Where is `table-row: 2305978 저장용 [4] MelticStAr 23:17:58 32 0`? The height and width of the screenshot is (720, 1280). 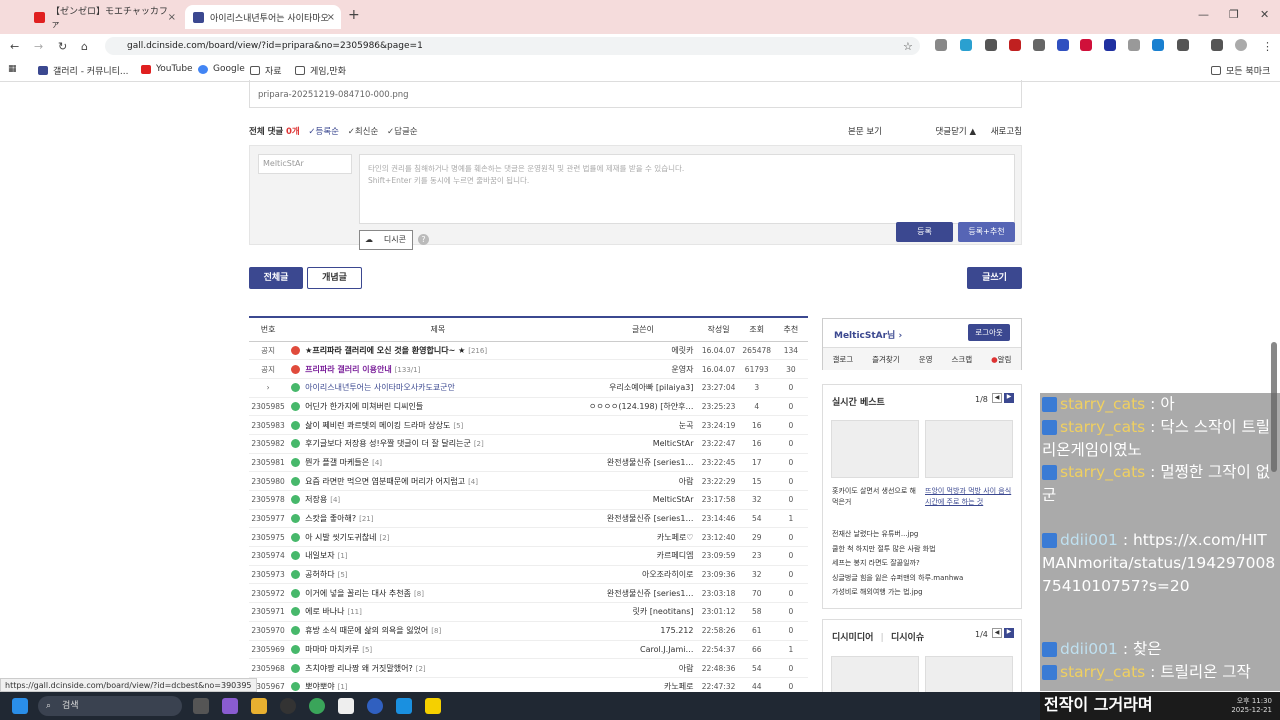 table-row: 2305978 저장용 [4] MelticStAr 23:17:58 32 0 is located at coordinates (528, 500).